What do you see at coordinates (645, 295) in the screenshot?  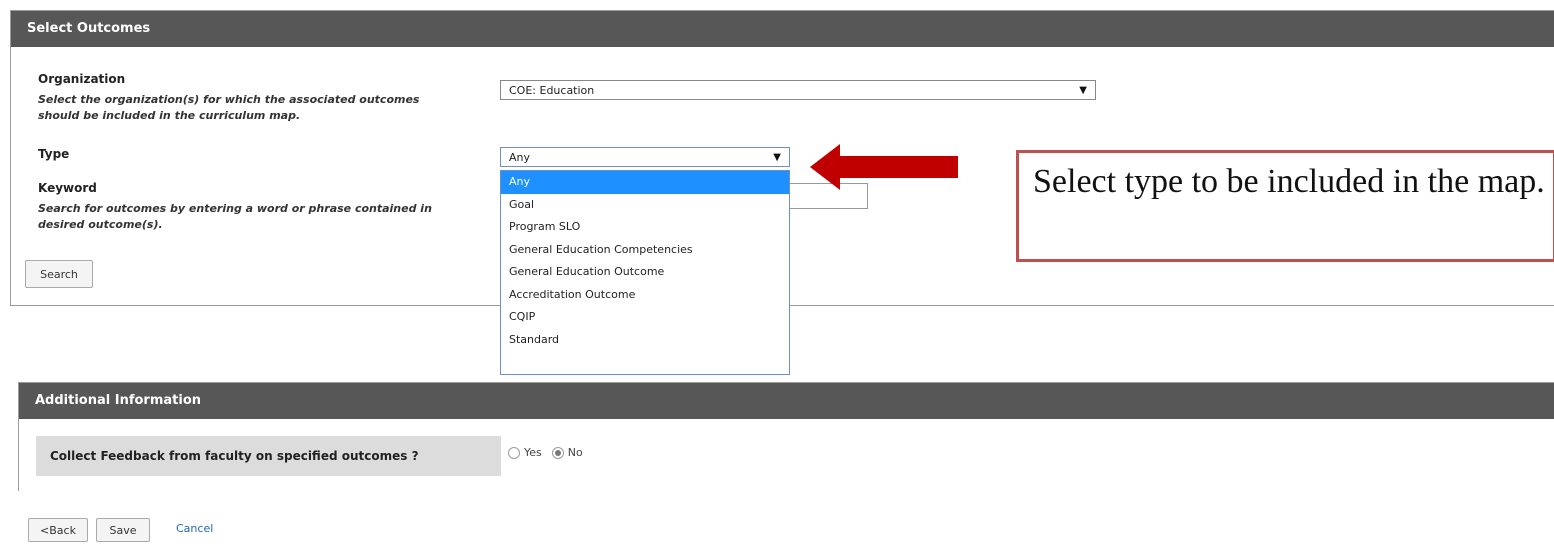 I see `type-option: Accreditation Outcome` at bounding box center [645, 295].